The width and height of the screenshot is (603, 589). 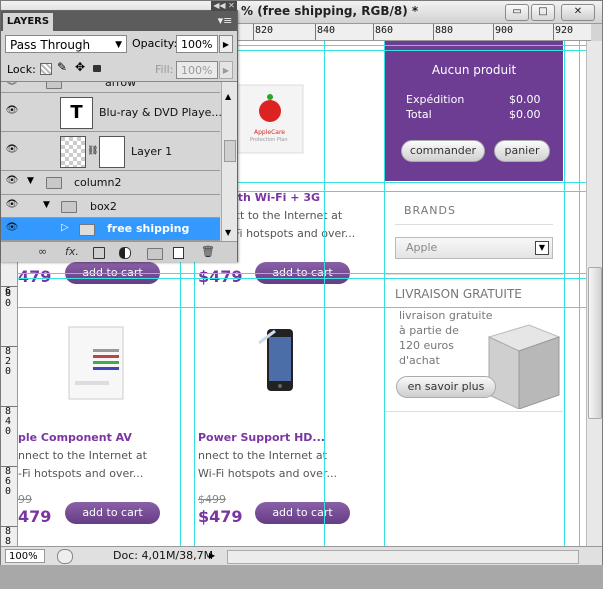 I want to click on opacity-slider-icon: ▶, so click(x=226, y=44).